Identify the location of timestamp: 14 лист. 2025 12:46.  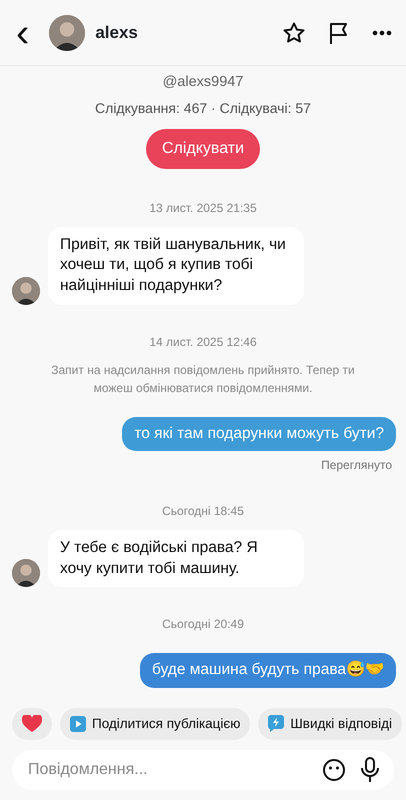
(203, 342).